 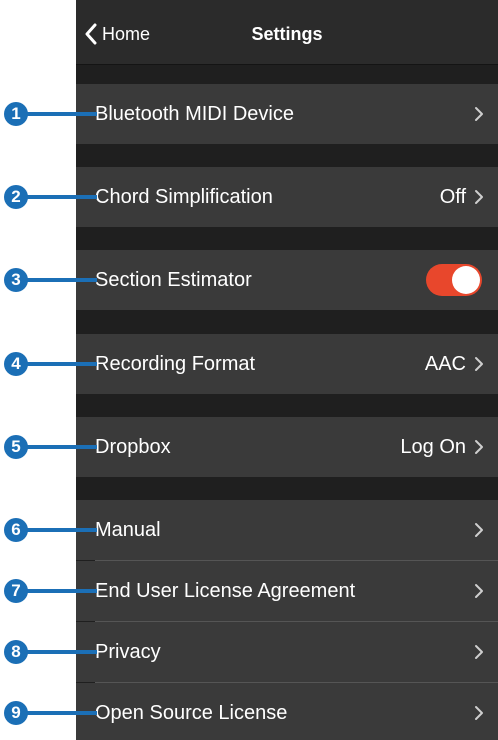 I want to click on row-label: Section Estimator, so click(x=173, y=279).